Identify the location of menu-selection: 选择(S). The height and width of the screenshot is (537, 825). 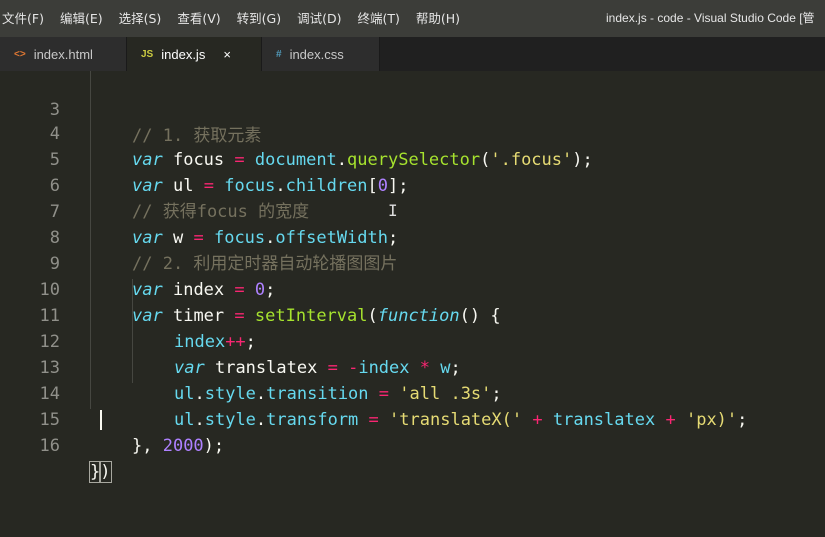
(140, 18).